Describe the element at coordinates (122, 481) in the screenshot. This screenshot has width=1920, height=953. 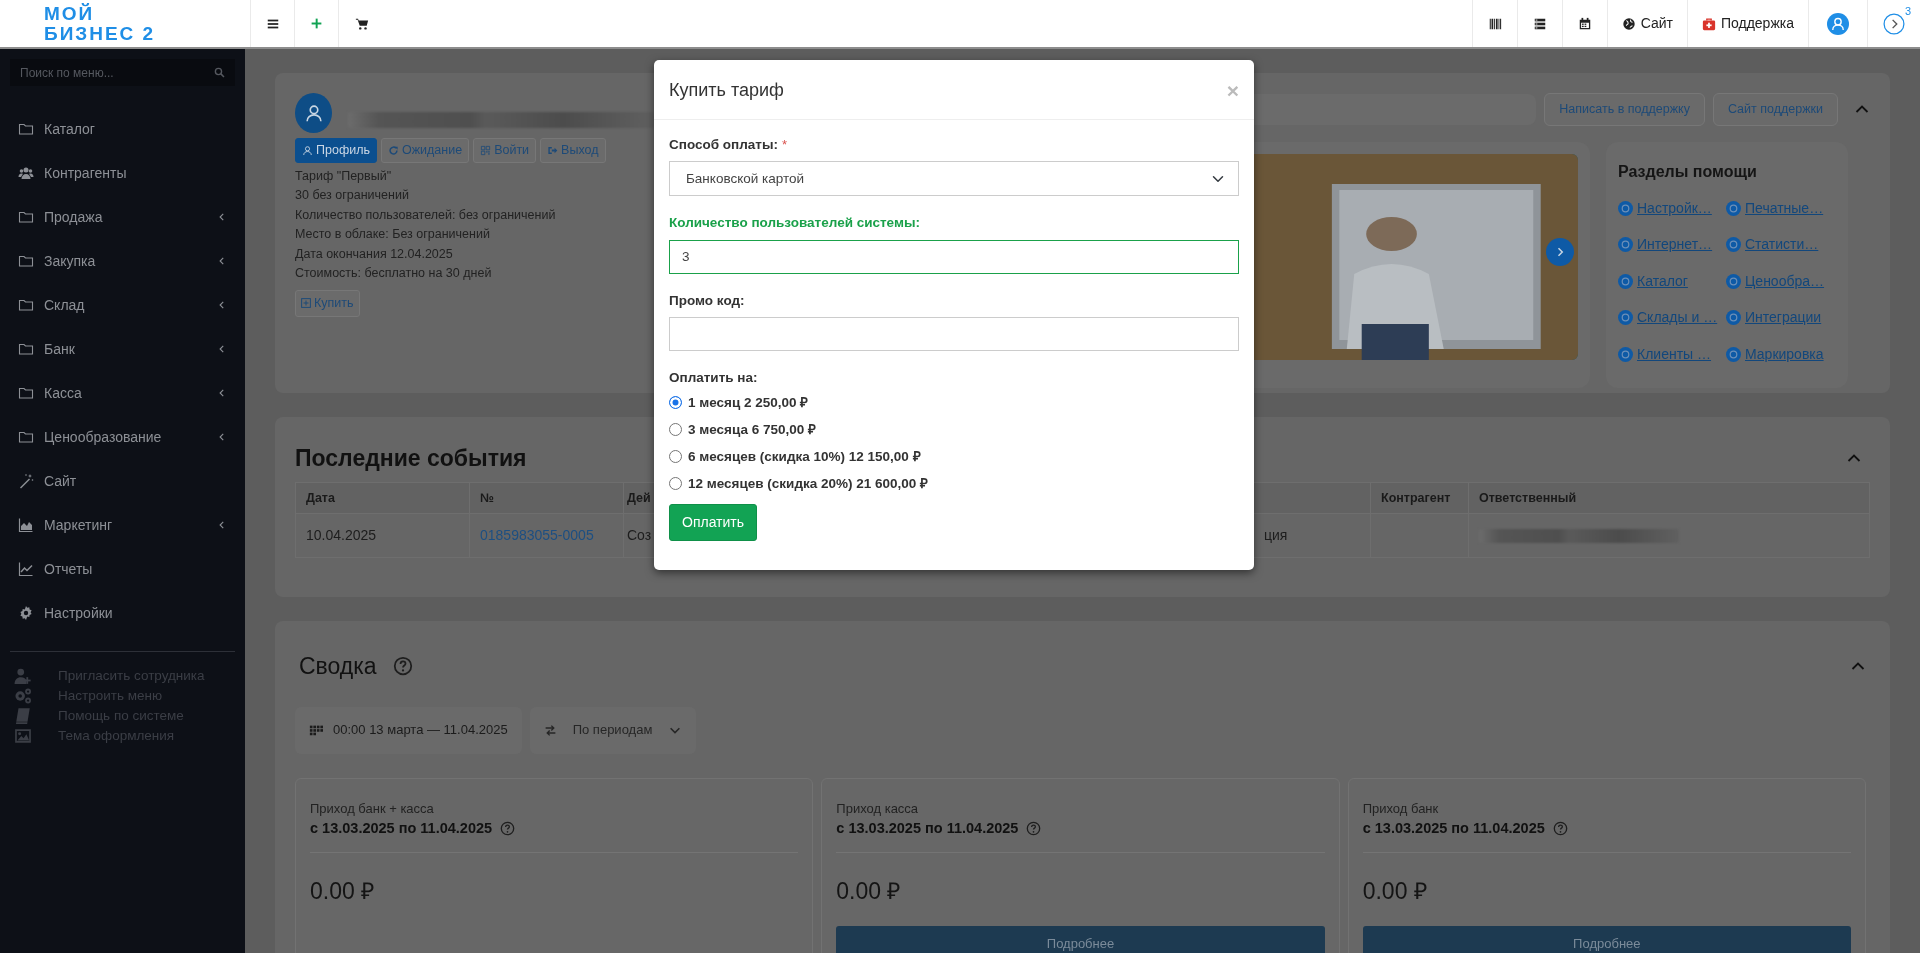
I see `sidebar-item: Сайт` at that location.